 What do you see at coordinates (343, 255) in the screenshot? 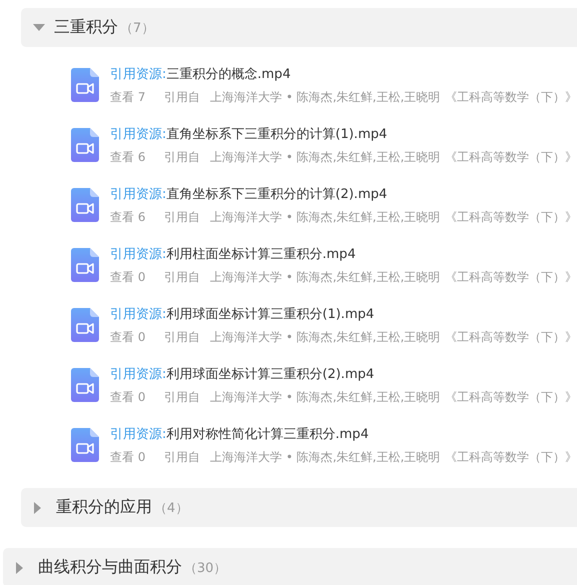
I see `resource-link: 引用资源:利用柱面坐标计算三重积分.mp4` at bounding box center [343, 255].